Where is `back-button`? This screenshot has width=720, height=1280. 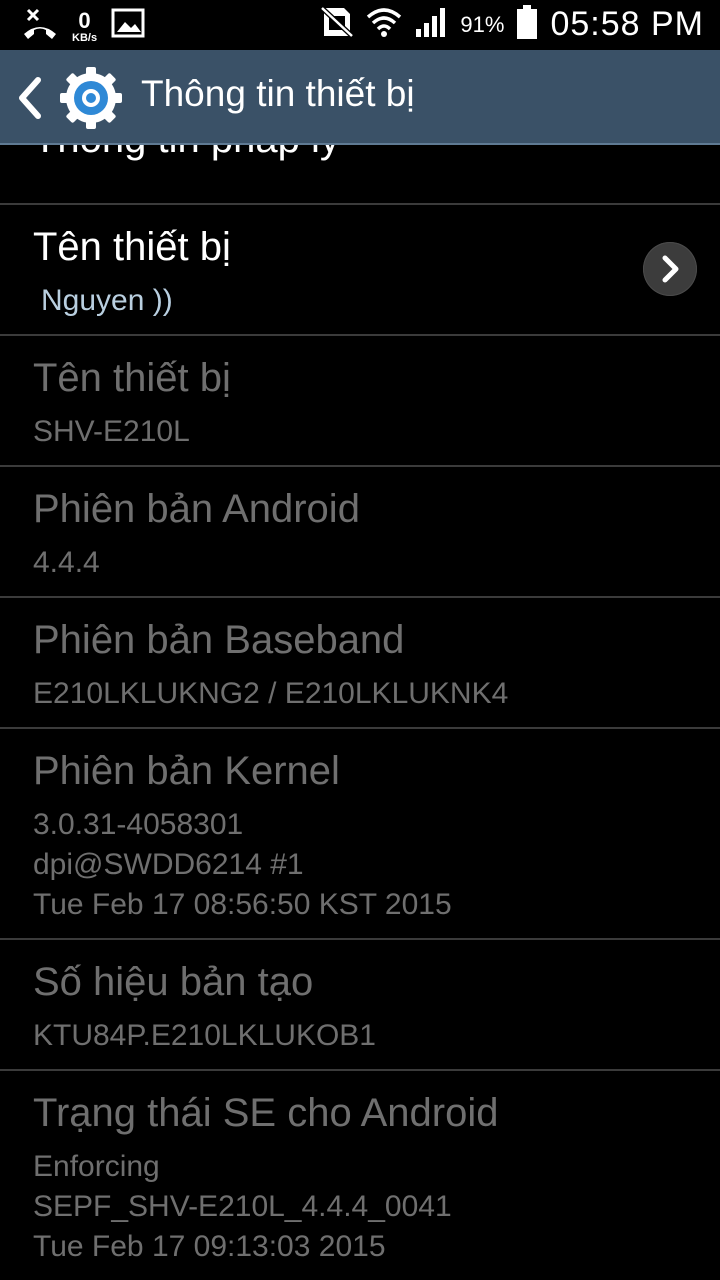
back-button is located at coordinates (30, 98).